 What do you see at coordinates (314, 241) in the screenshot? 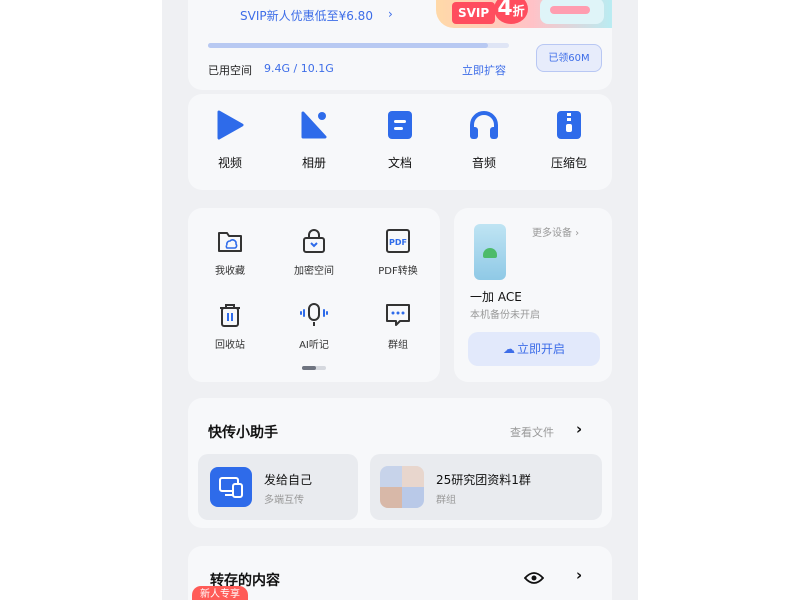
I see `lock-folder-icon` at bounding box center [314, 241].